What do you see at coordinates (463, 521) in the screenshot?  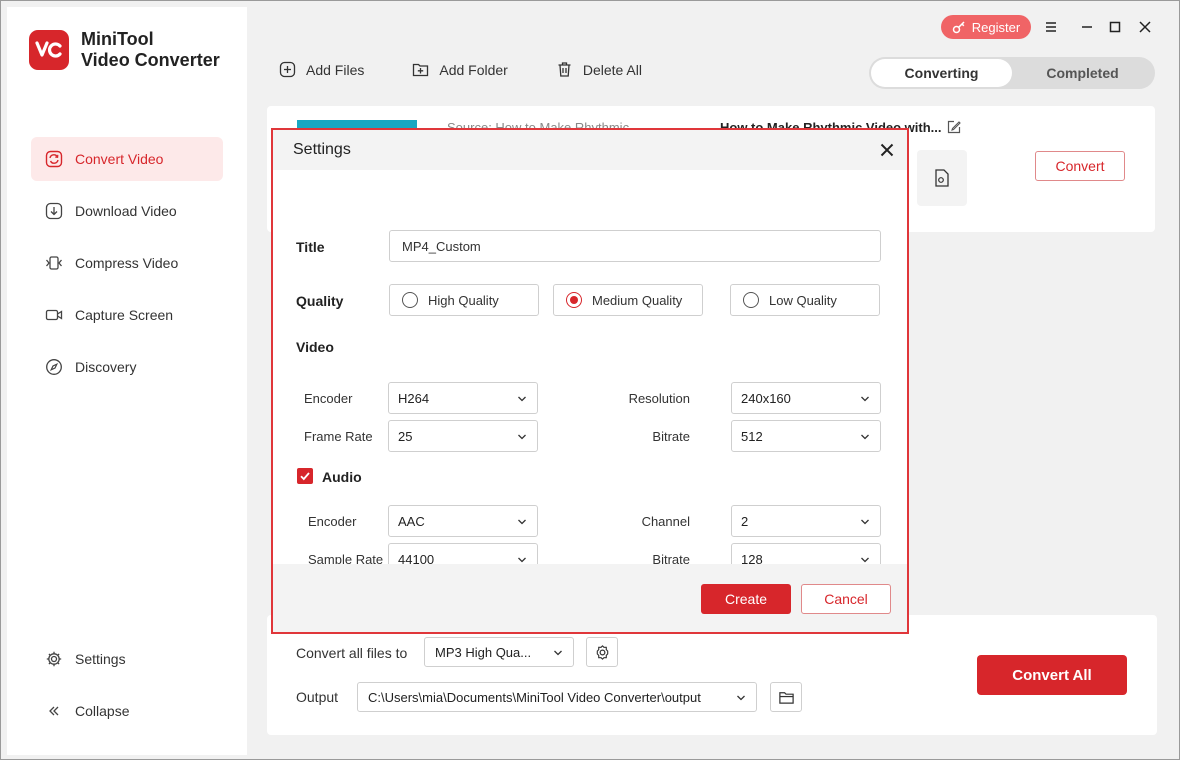 I see `audio-encoder-select: AAC` at bounding box center [463, 521].